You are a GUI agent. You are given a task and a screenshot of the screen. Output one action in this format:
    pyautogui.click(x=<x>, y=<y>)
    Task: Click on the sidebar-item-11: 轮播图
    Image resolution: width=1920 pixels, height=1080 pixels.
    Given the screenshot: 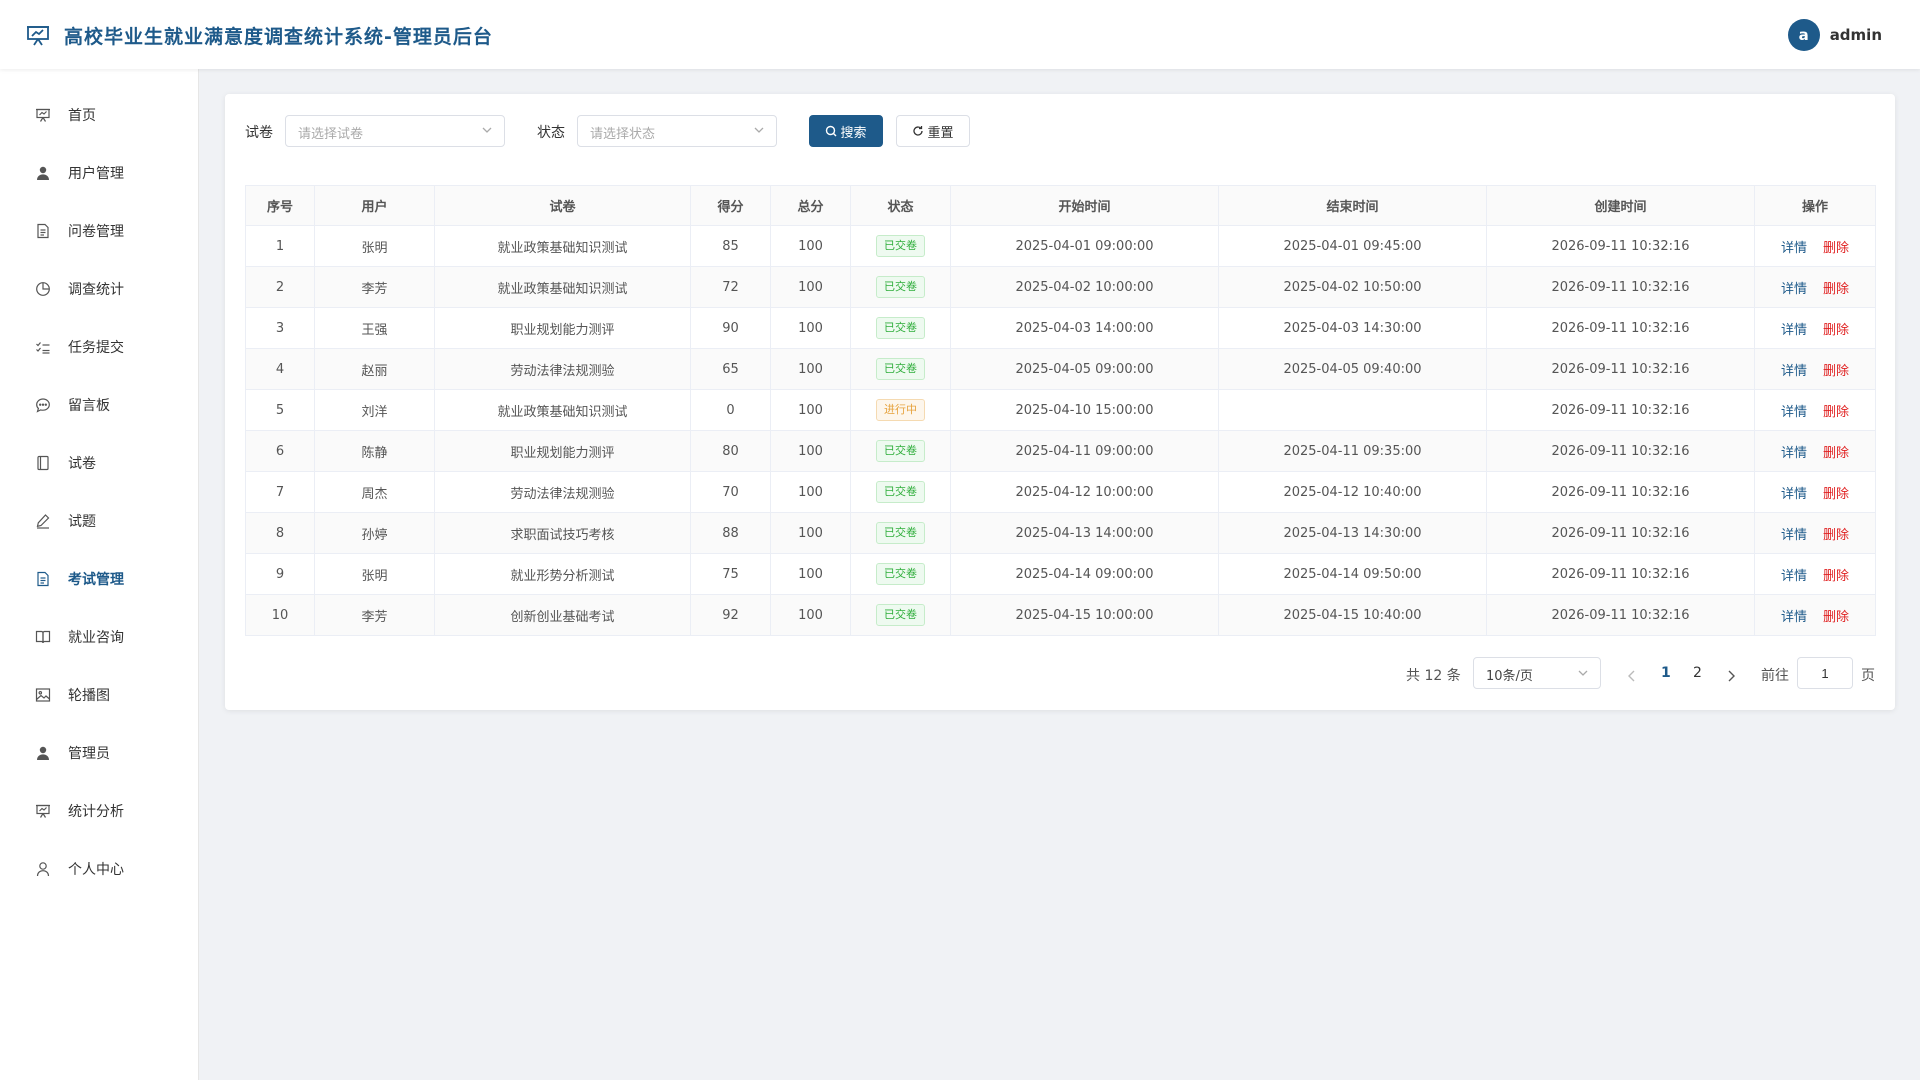 What is the action you would take?
    pyautogui.click(x=99, y=695)
    